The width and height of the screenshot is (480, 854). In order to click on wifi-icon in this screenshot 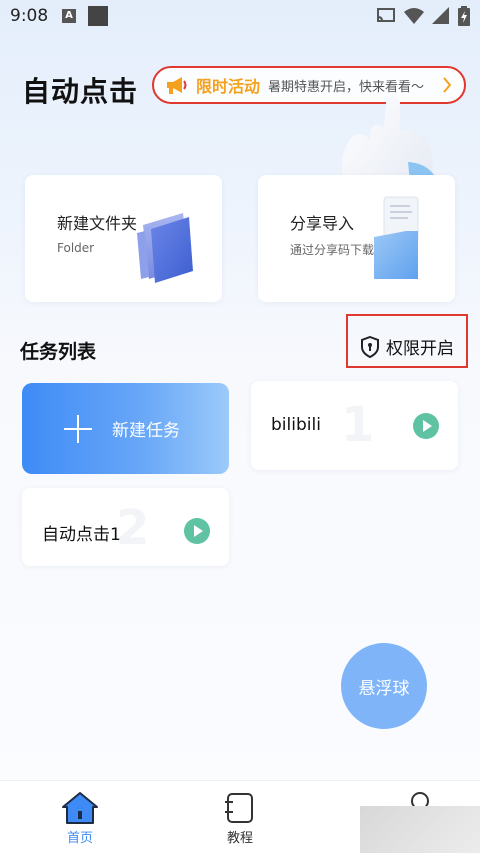, I will do `click(414, 16)`.